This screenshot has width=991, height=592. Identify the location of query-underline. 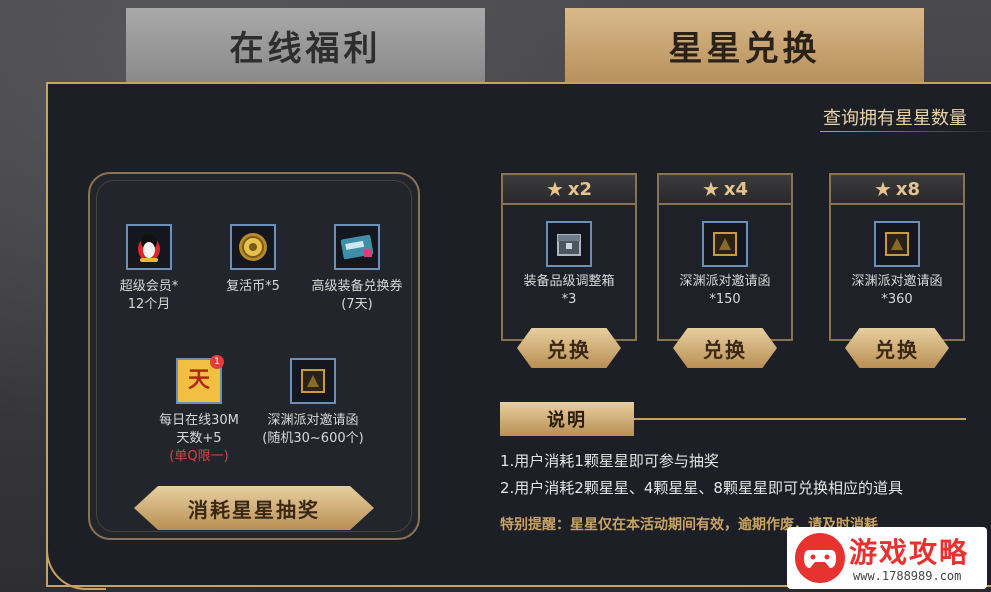
(905, 131).